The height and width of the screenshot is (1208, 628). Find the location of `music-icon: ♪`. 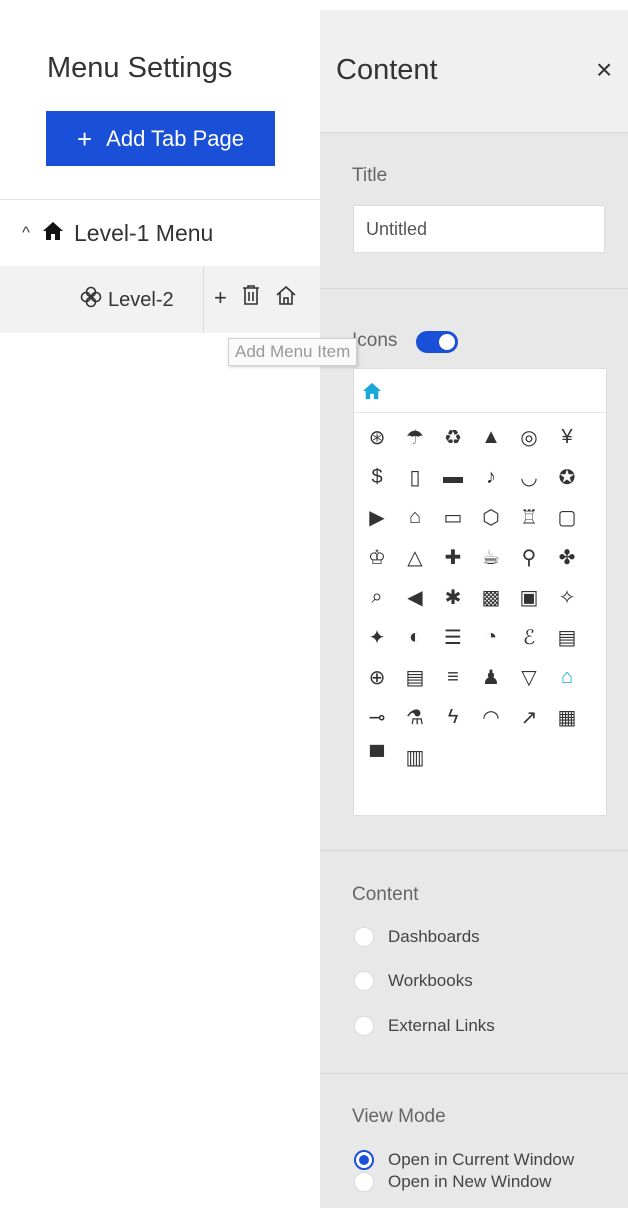

music-icon: ♪ is located at coordinates (491, 477).